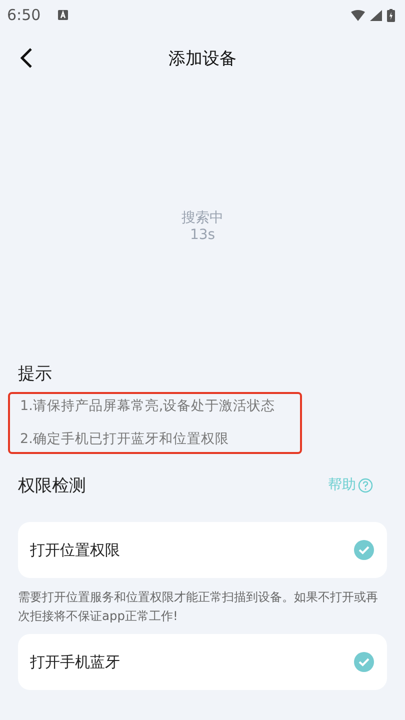 The width and height of the screenshot is (405, 720). Describe the element at coordinates (75, 550) in the screenshot. I see `permission-label: 打开位置权限` at that location.